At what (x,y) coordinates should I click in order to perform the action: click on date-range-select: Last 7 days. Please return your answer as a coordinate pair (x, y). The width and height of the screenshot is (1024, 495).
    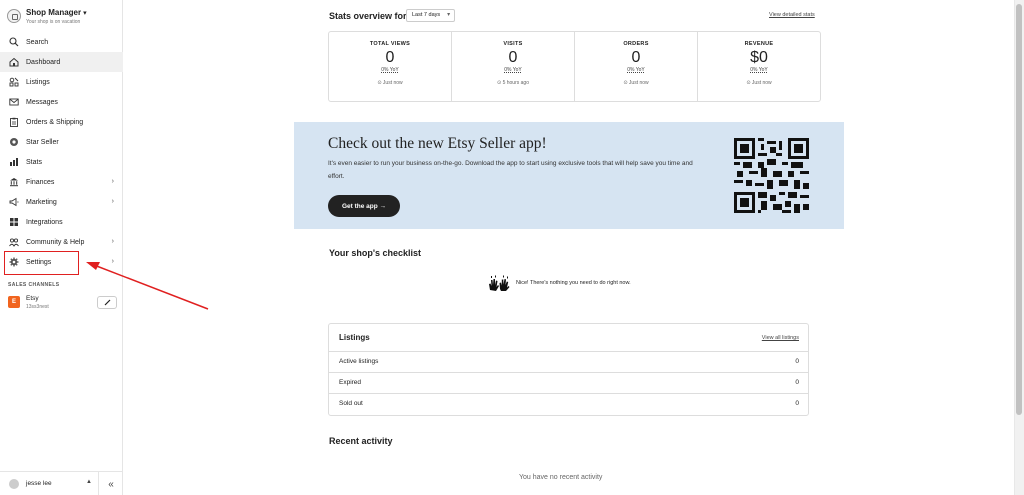
    Looking at the image, I should click on (431, 15).